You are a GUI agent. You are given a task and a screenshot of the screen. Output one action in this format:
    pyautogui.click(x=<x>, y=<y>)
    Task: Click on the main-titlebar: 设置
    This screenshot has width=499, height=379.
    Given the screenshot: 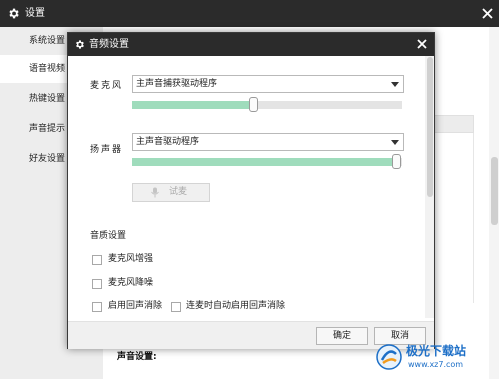 What is the action you would take?
    pyautogui.click(x=249, y=13)
    